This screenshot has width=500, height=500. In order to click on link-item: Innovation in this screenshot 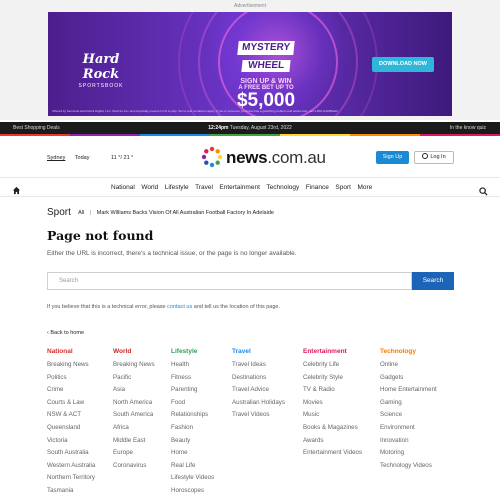, I will do `click(411, 443)`.